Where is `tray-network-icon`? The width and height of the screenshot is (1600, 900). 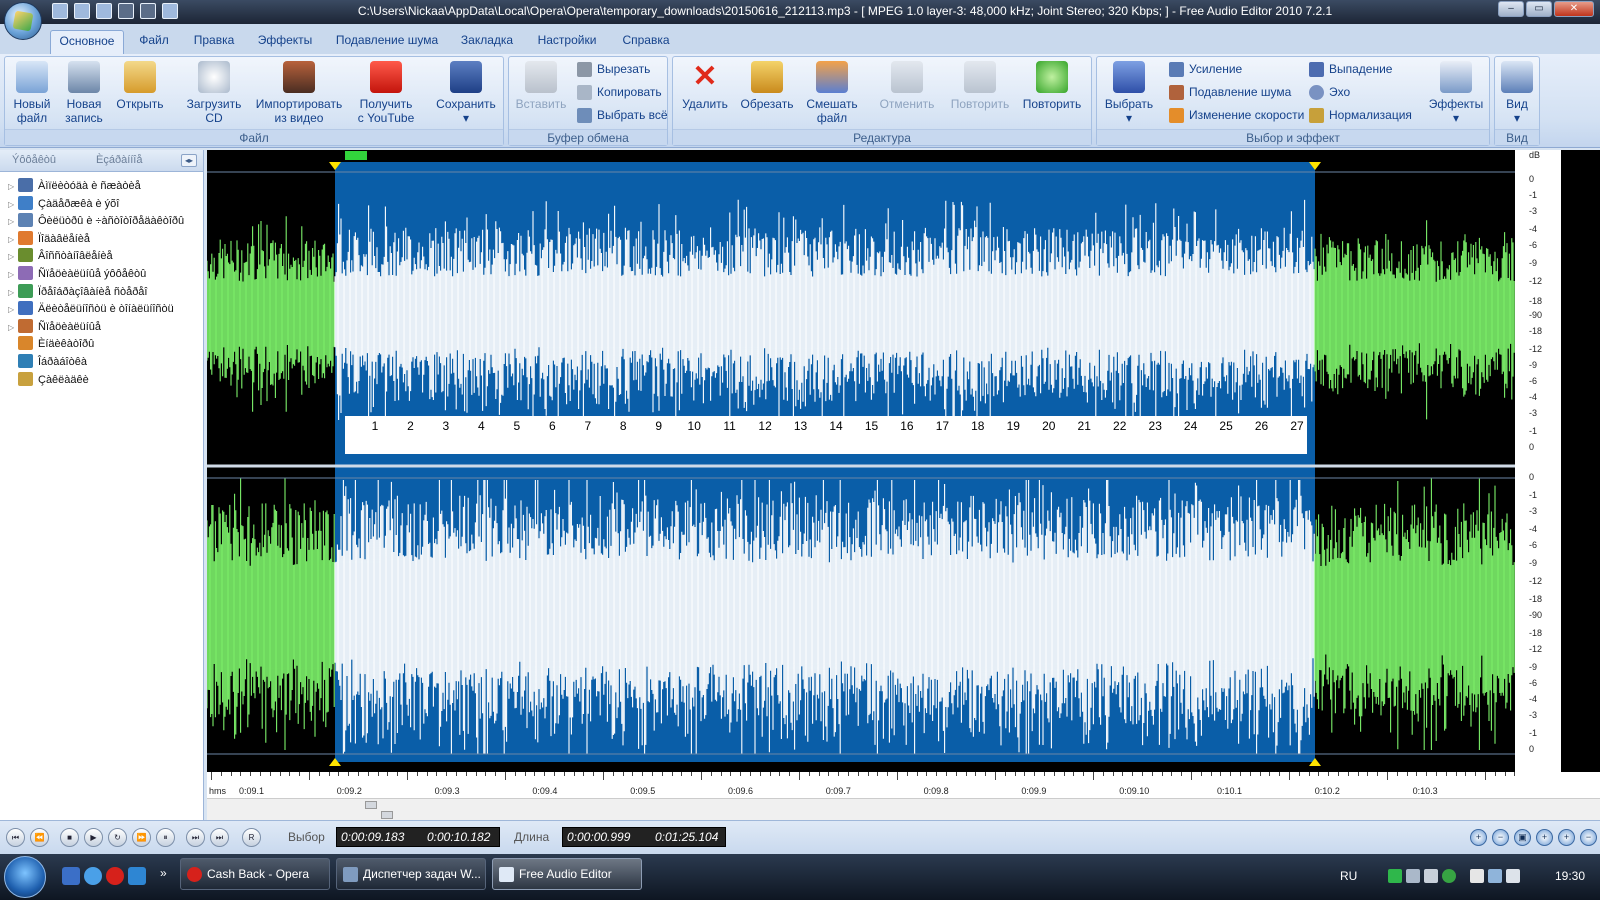 tray-network-icon is located at coordinates (1413, 876).